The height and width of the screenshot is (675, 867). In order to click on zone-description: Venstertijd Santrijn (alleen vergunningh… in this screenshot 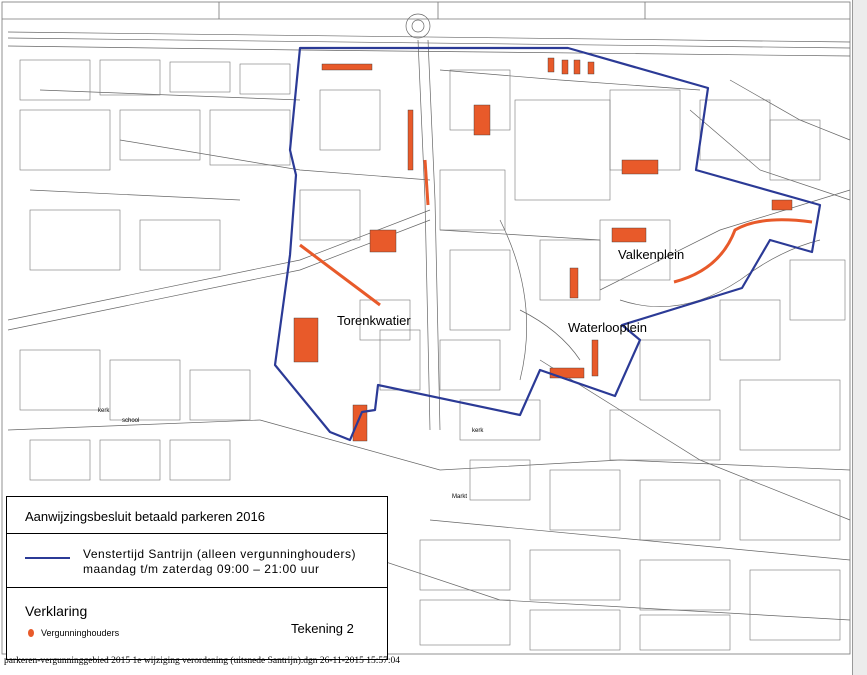, I will do `click(219, 562)`.